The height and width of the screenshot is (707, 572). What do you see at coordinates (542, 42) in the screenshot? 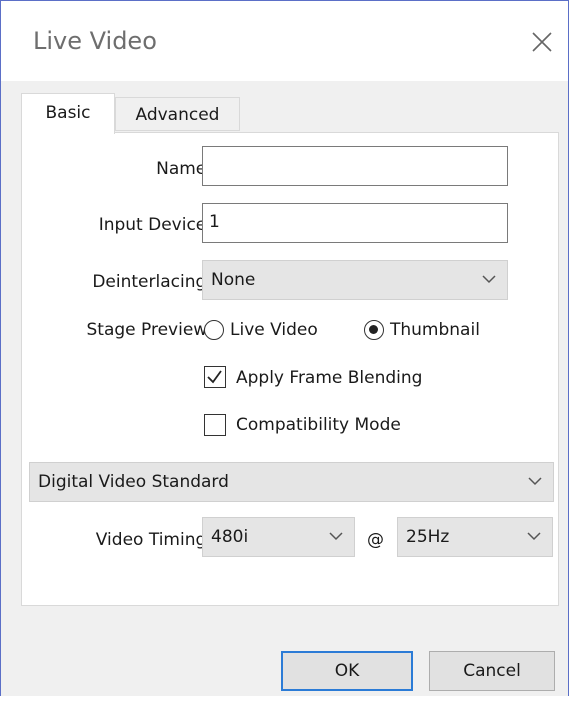
I see `close-icon` at bounding box center [542, 42].